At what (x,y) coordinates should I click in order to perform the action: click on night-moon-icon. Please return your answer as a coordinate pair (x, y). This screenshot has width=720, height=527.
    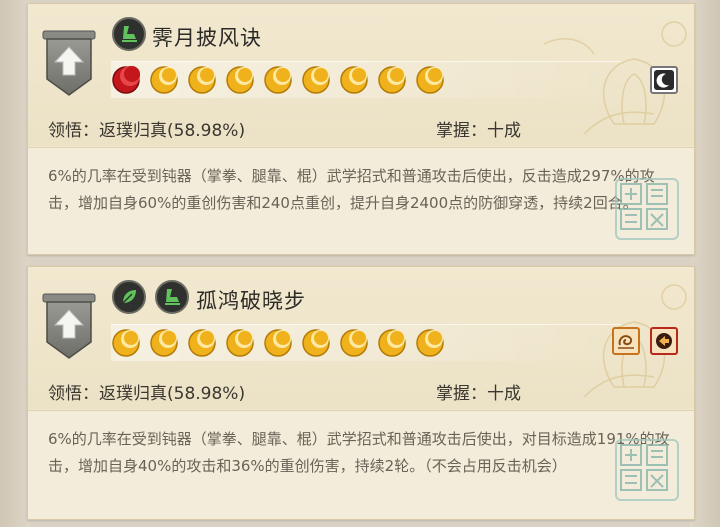
    Looking at the image, I should click on (664, 80).